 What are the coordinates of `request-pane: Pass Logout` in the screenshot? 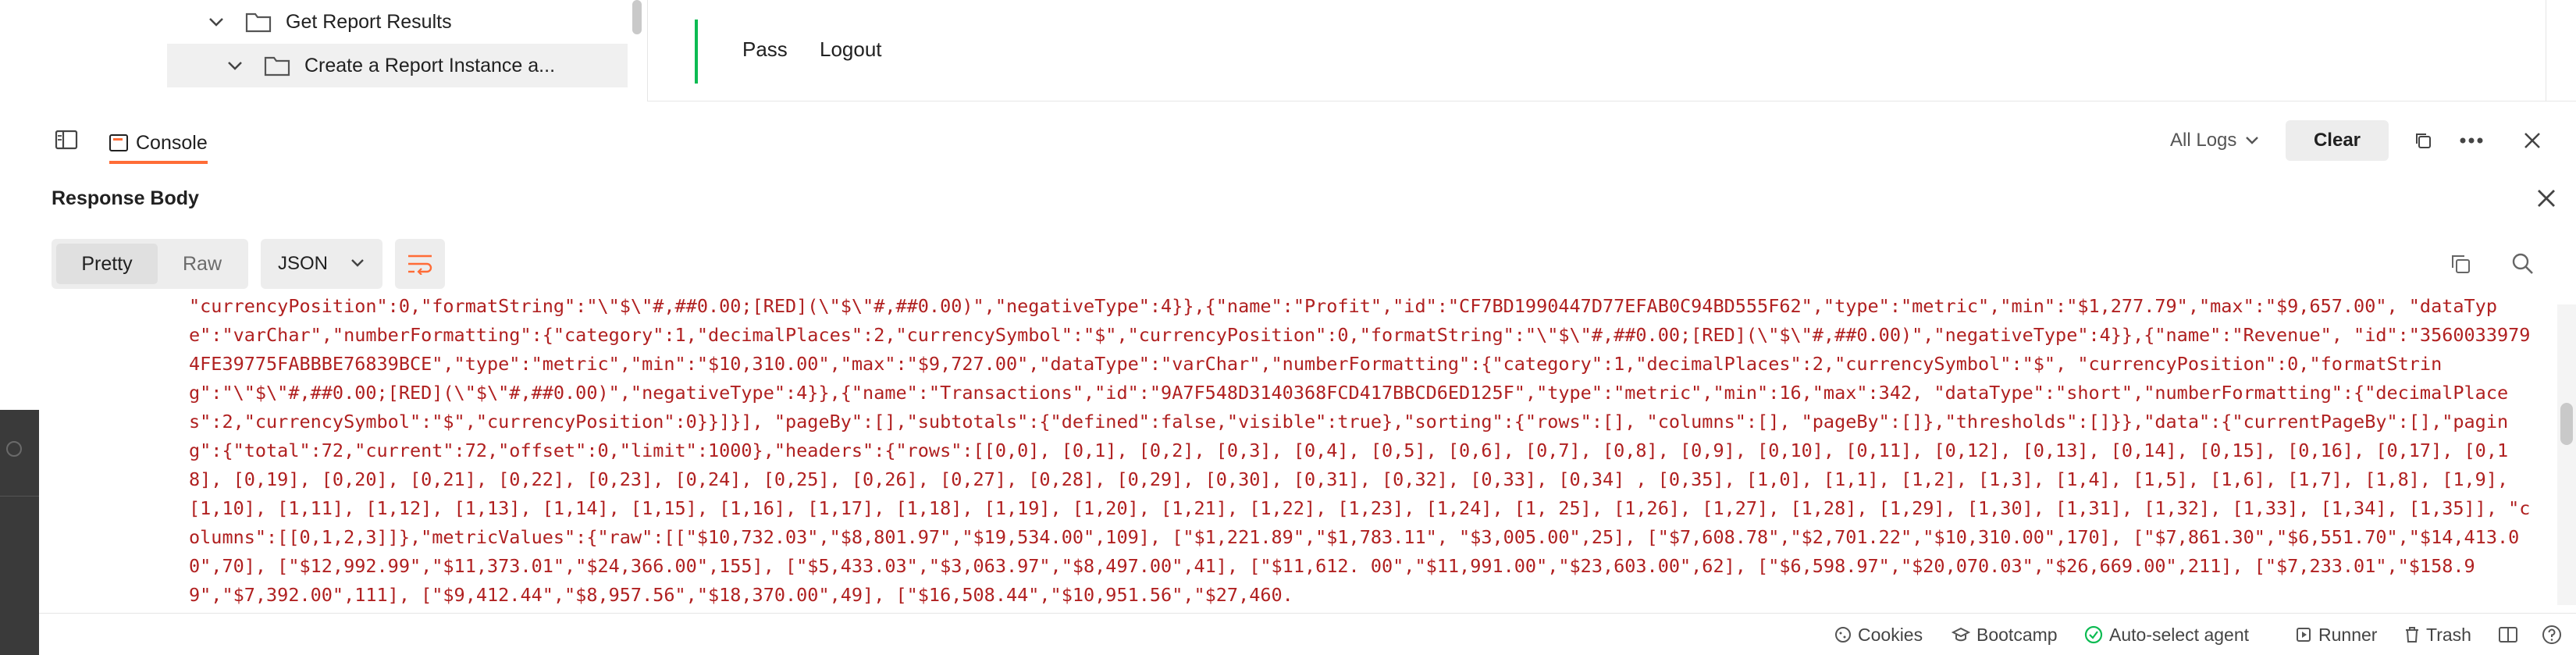 It's located at (1612, 50).